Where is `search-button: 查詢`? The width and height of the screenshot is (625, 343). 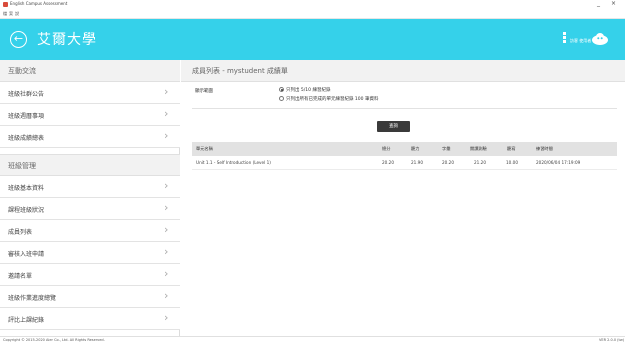 search-button: 查詢 is located at coordinates (393, 126).